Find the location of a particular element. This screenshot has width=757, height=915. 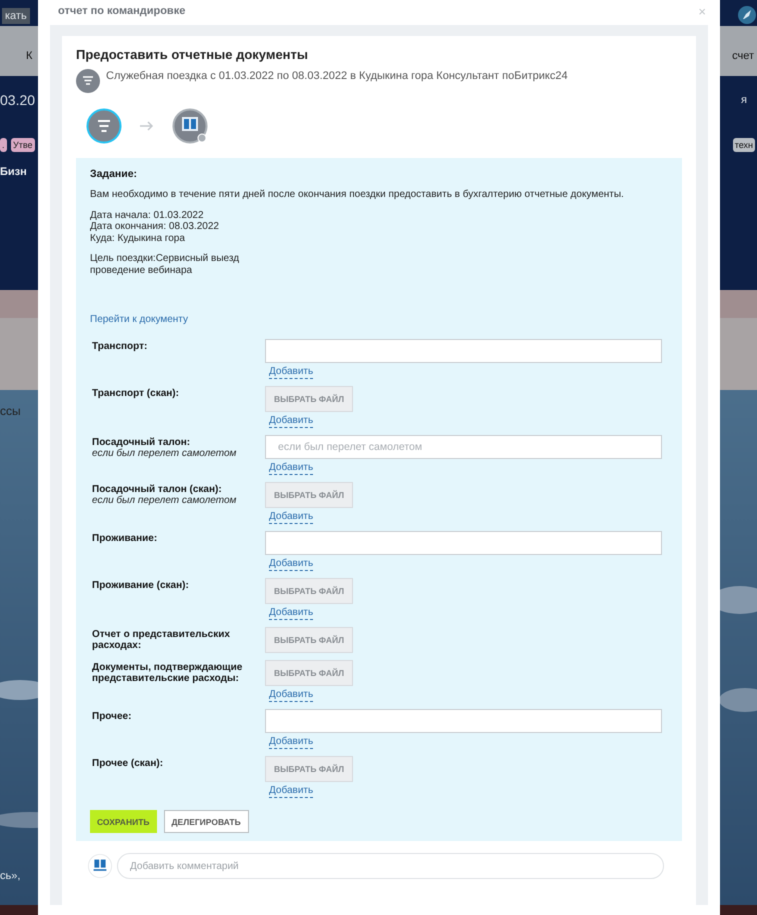

assignment-heading: Задание: is located at coordinates (114, 174).